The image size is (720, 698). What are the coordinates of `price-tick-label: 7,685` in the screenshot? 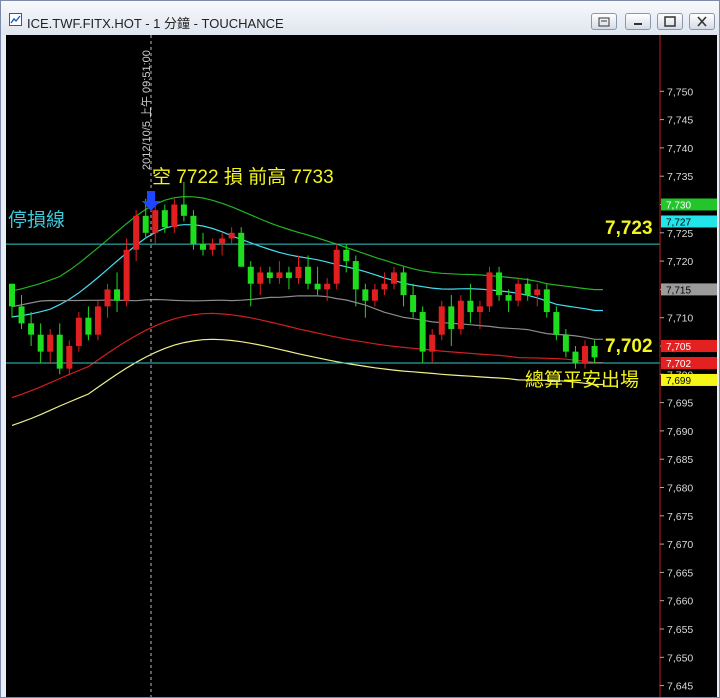 It's located at (680, 460).